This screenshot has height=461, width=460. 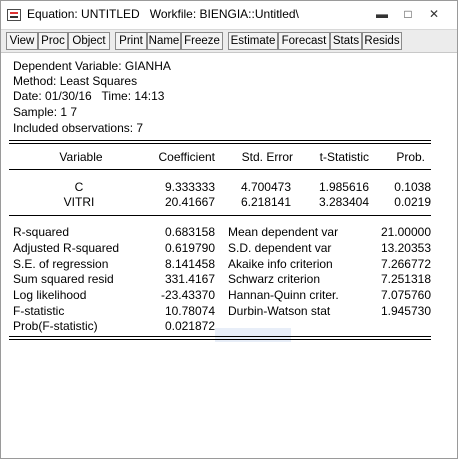 I want to click on stat-value: 331.4167, so click(x=189, y=279).